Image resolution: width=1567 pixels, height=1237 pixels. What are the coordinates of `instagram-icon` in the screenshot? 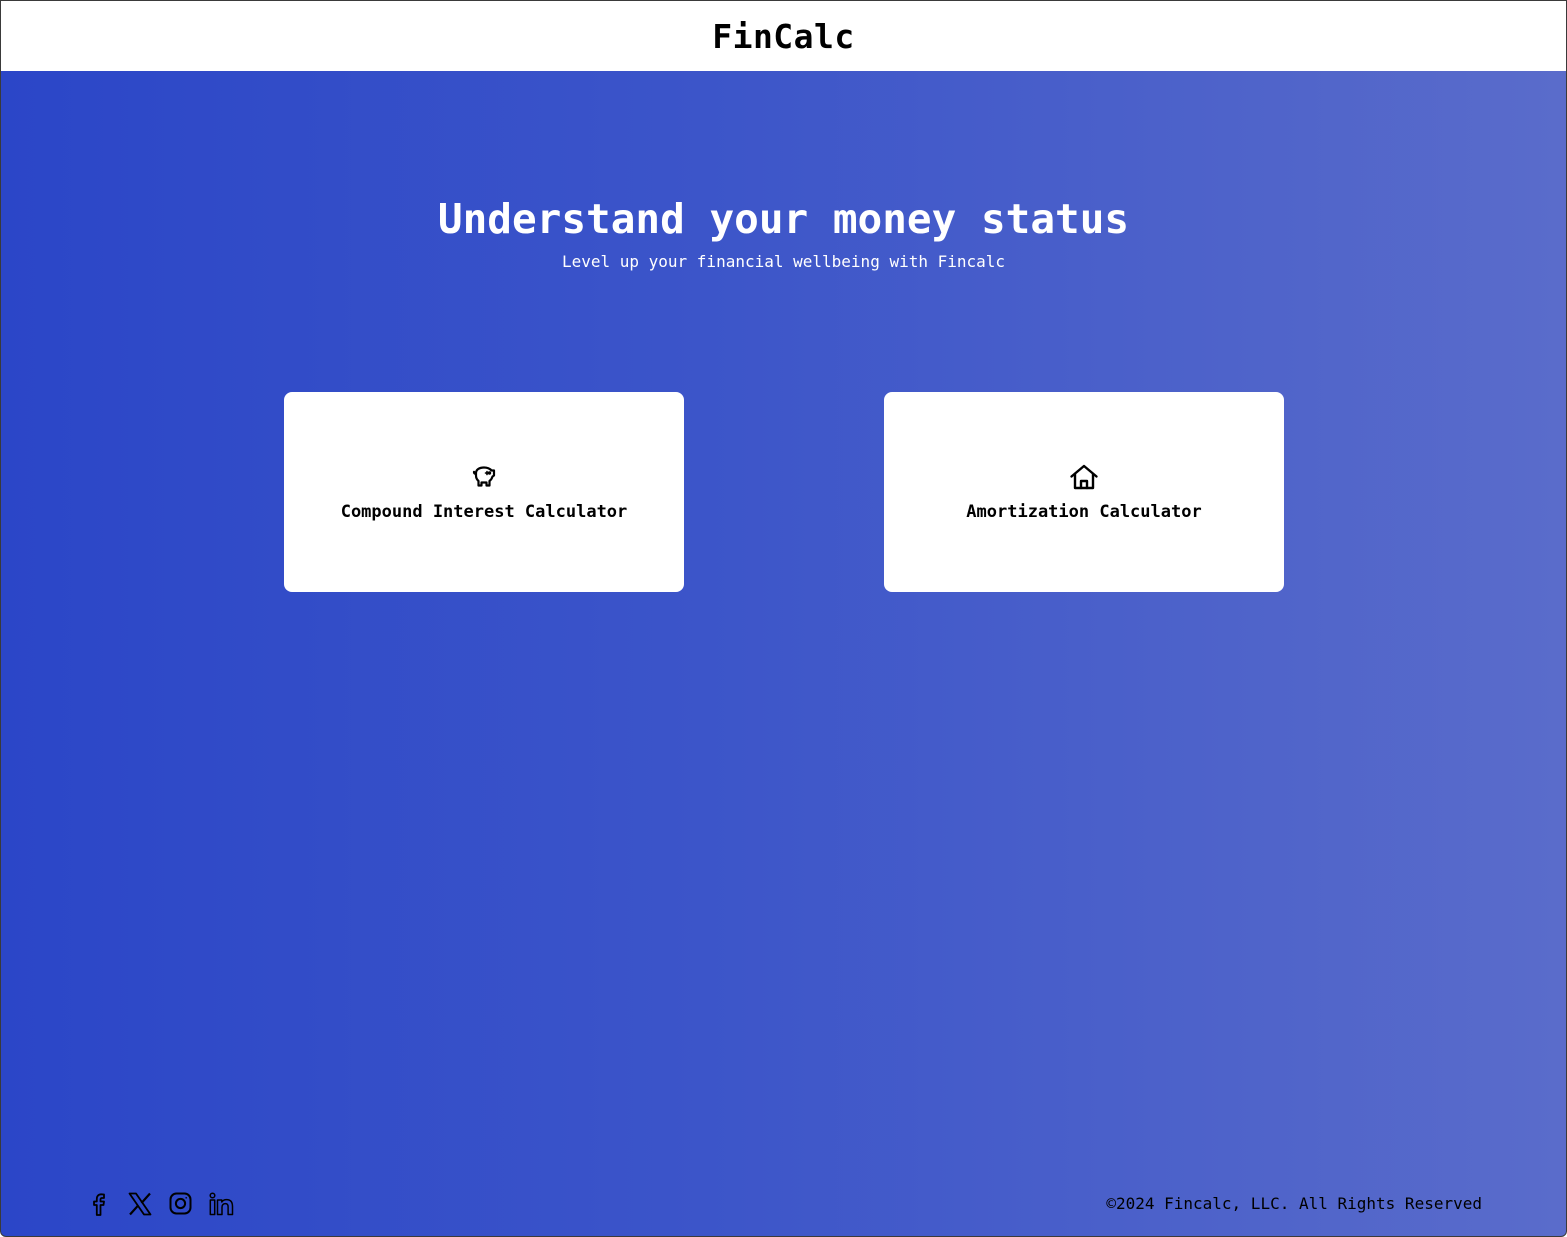 It's located at (180, 1203).